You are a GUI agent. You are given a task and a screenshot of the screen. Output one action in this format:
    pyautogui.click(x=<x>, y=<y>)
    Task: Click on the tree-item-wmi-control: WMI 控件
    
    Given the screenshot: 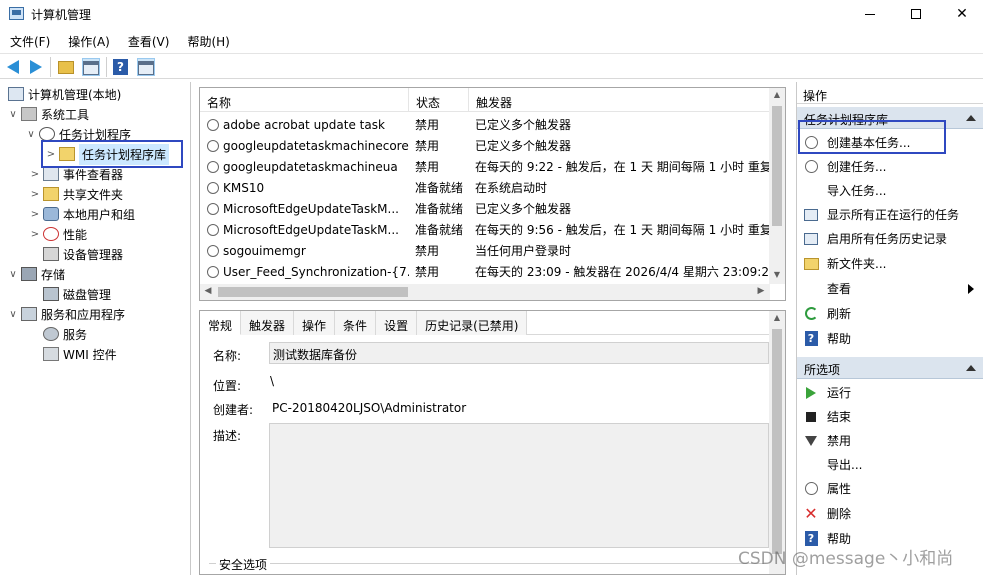 What is the action you would take?
    pyautogui.click(x=79, y=354)
    